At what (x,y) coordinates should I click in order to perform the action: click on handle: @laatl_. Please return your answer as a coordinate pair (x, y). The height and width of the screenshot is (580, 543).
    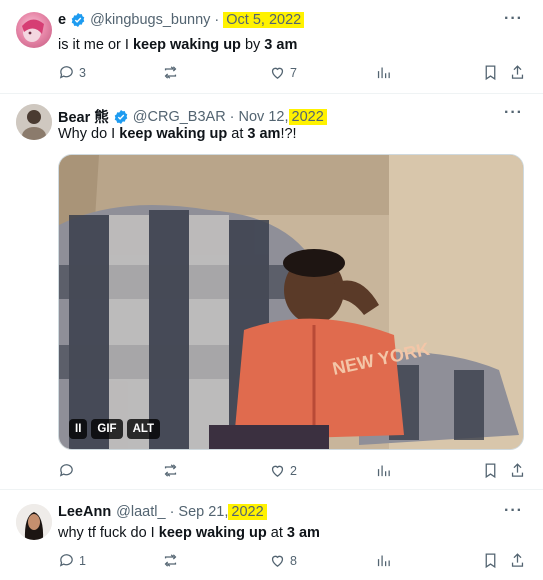
    Looking at the image, I should click on (140, 512).